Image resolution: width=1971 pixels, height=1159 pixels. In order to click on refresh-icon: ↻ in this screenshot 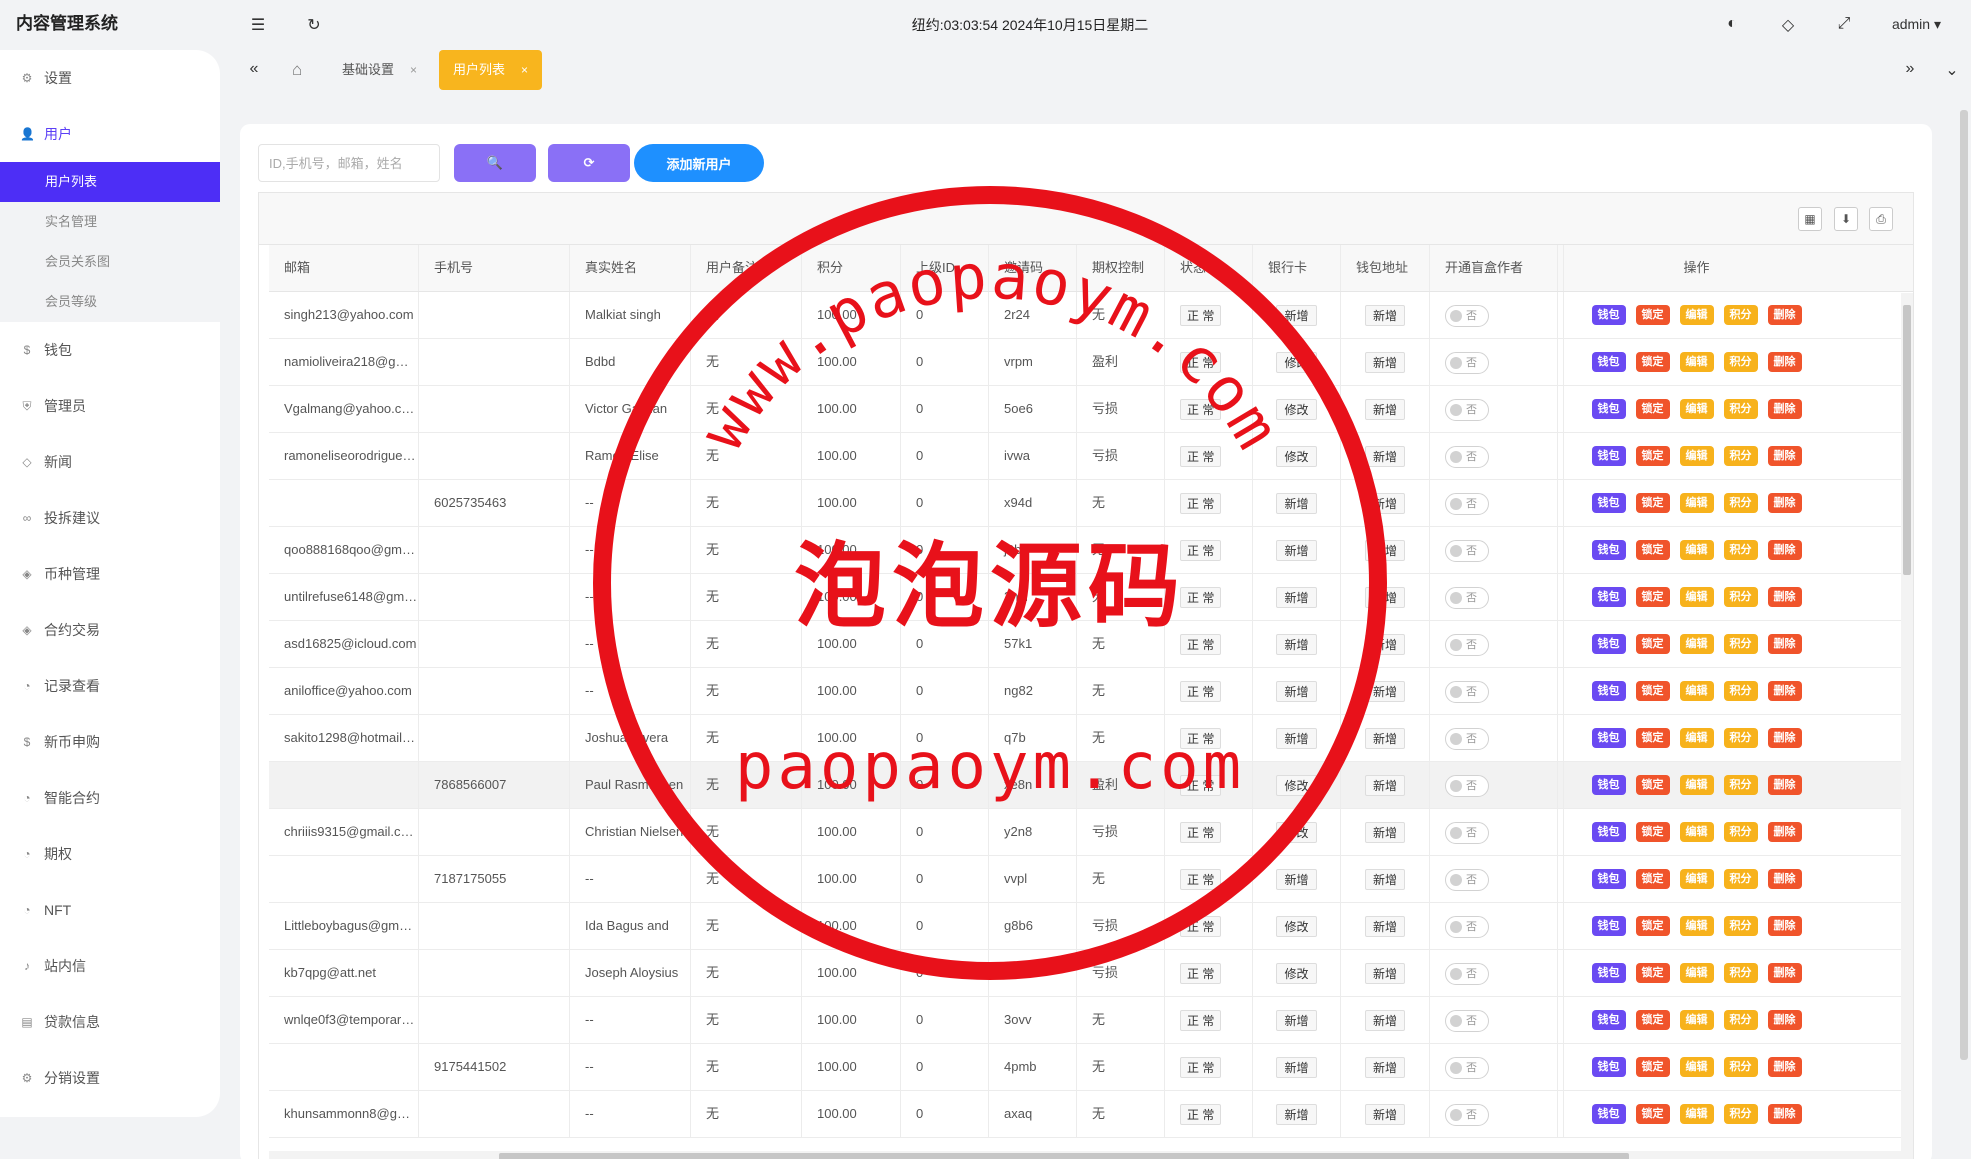, I will do `click(314, 25)`.